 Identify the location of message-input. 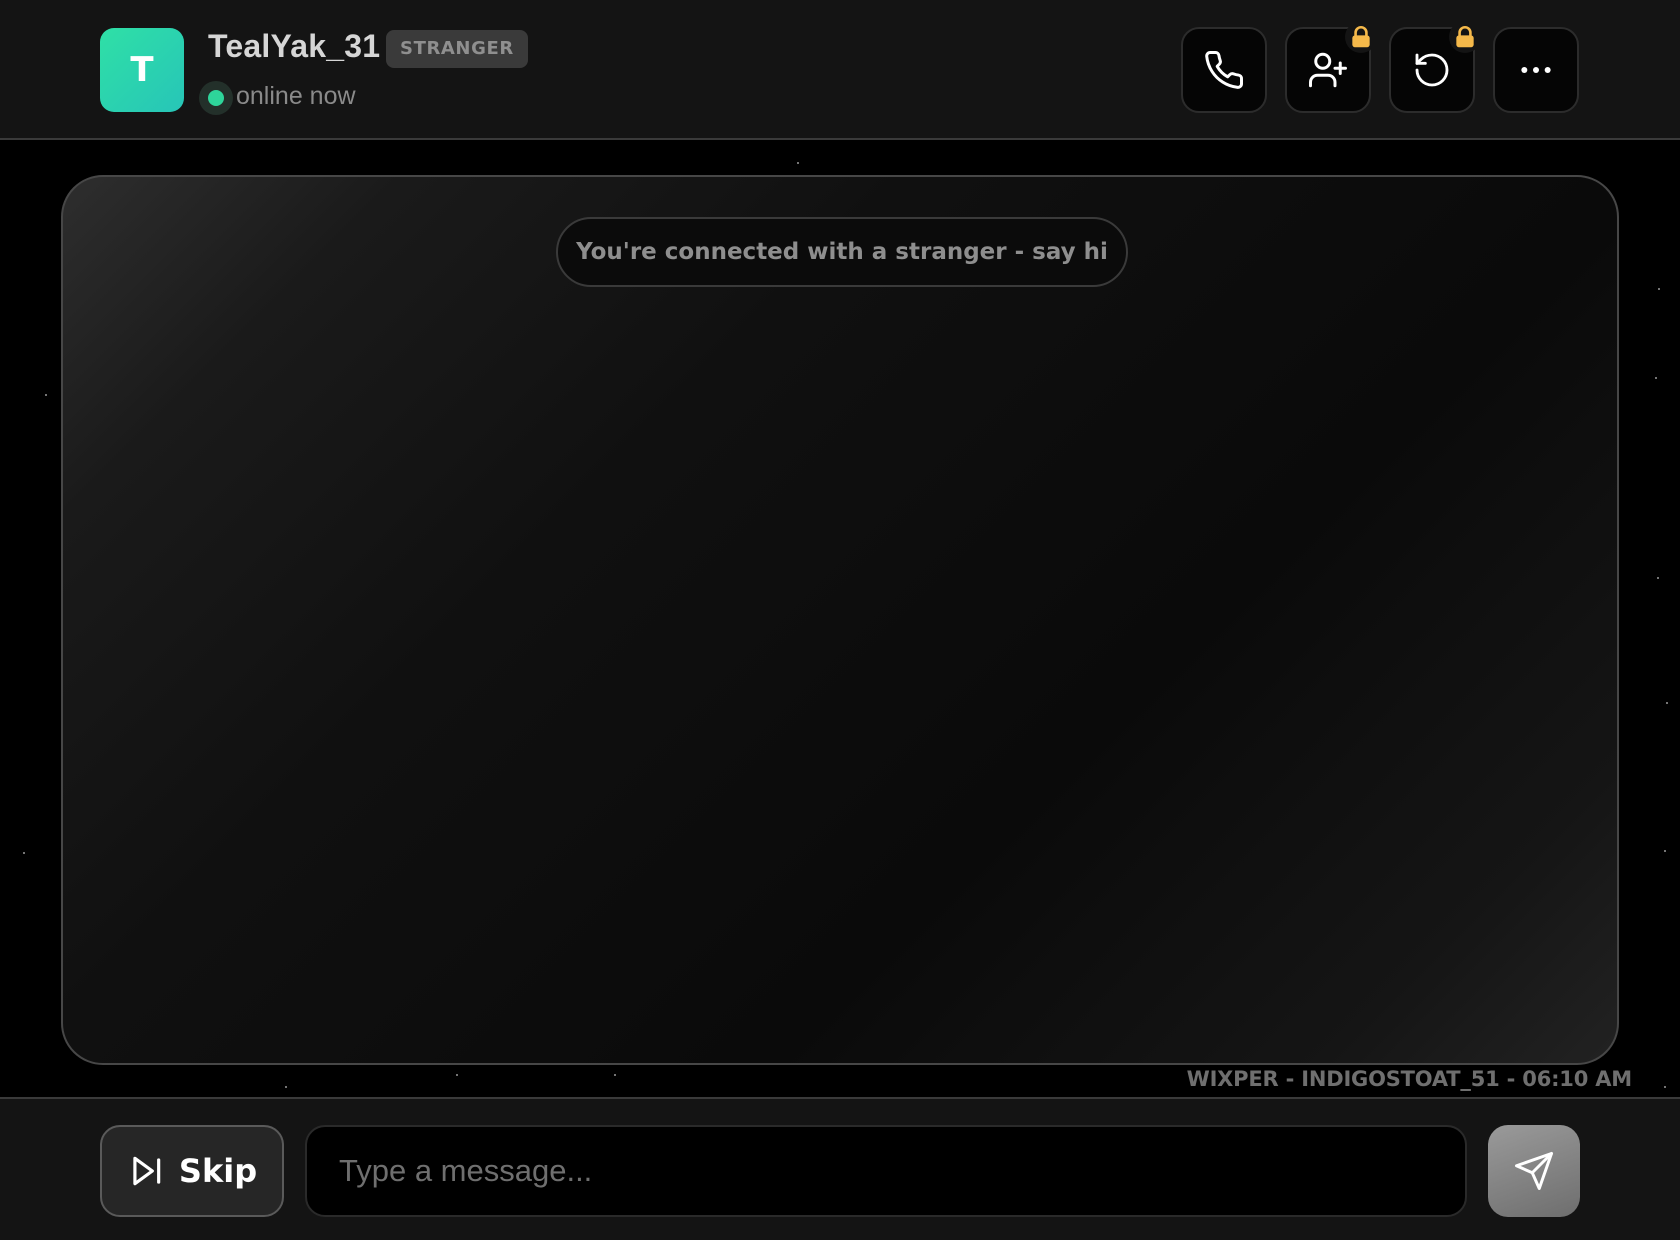
(886, 1171).